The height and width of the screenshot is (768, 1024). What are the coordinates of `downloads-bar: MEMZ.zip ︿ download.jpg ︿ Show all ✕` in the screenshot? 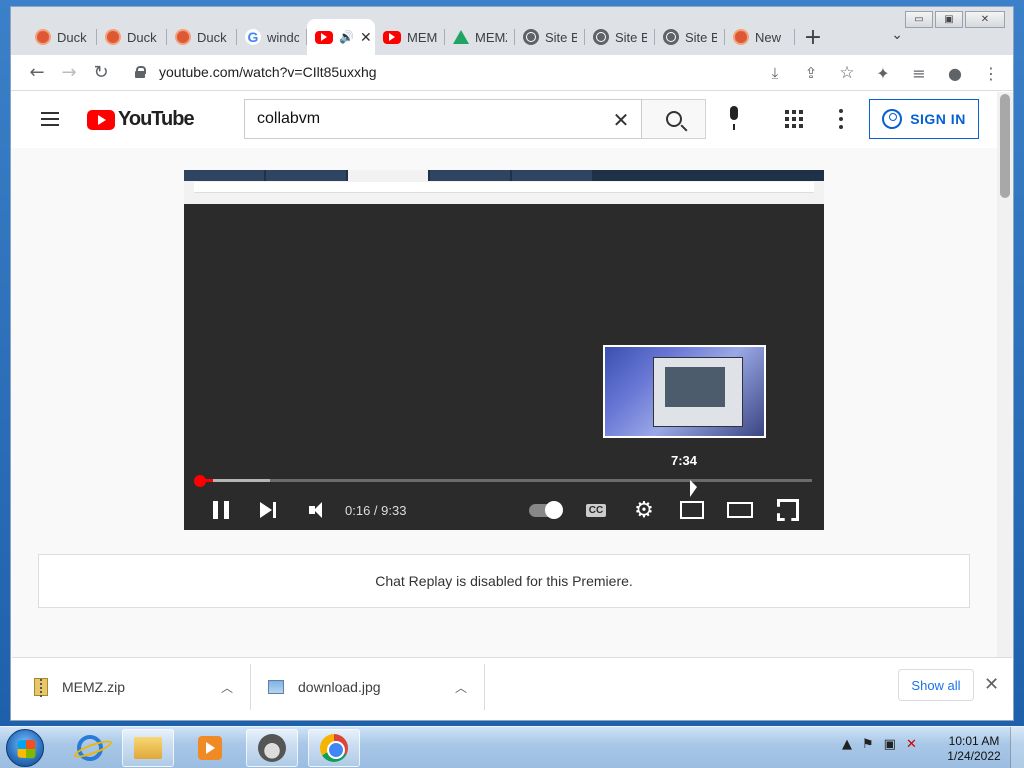 It's located at (512, 686).